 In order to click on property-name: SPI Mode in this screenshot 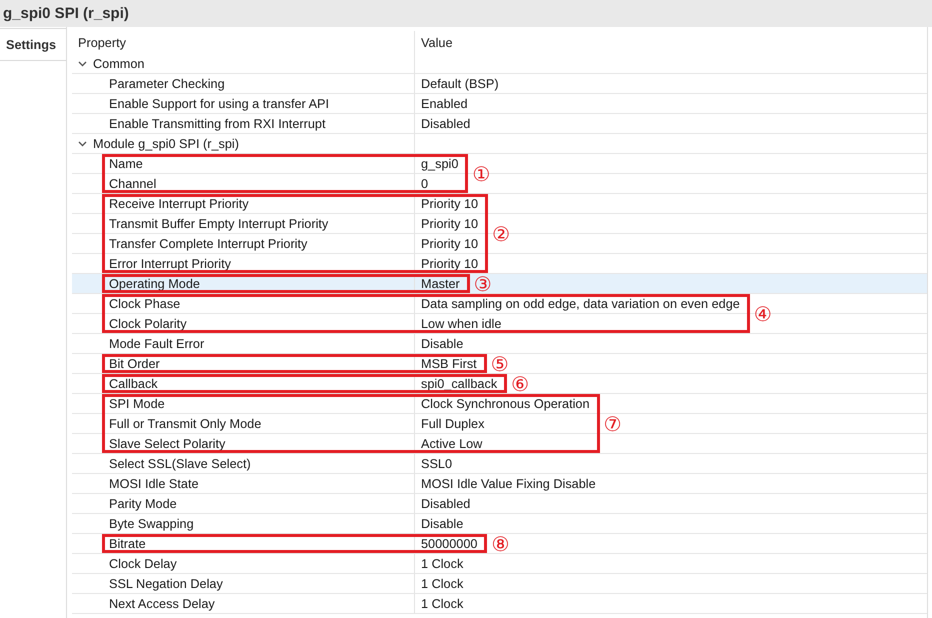, I will do `click(137, 403)`.